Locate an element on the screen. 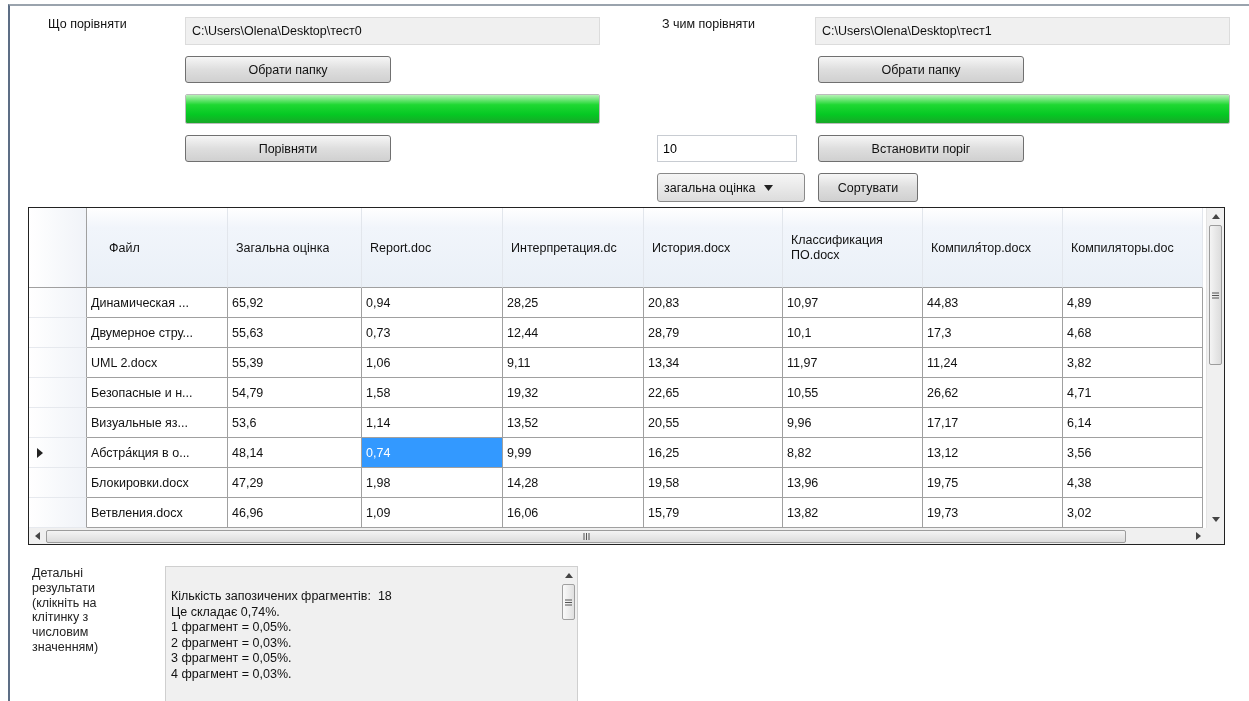 This screenshot has height=701, width=1249. sort-dropdown: загальна оцінка is located at coordinates (731, 187).